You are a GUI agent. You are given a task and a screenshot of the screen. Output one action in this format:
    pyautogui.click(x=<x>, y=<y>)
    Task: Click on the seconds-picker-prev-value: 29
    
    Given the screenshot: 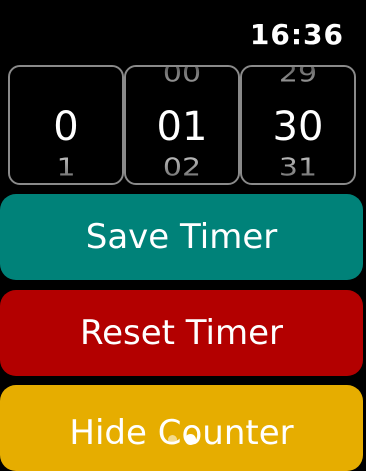 What is the action you would take?
    pyautogui.click(x=298, y=76)
    